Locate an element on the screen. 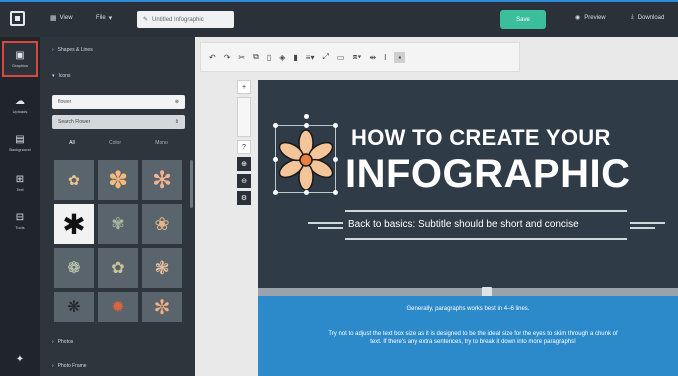 This screenshot has width=678, height=376. subtitle-top-rule is located at coordinates (486, 211).